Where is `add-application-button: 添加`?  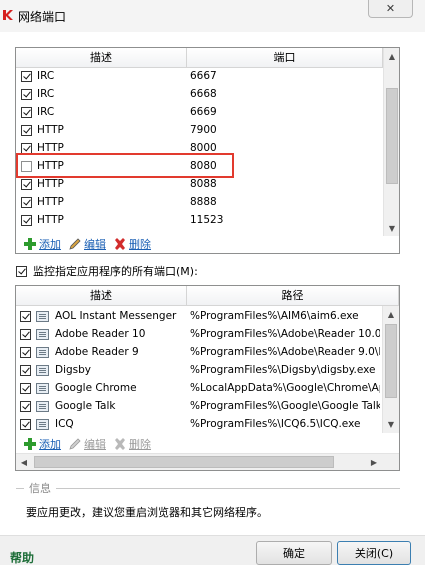 add-application-button: 添加 is located at coordinates (42, 444).